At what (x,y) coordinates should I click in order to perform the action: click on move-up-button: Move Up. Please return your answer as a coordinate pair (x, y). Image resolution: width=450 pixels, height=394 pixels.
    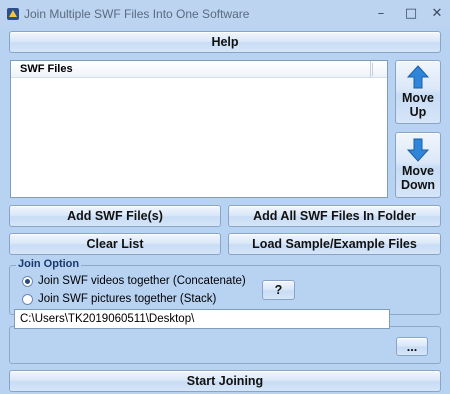
    Looking at the image, I should click on (418, 92).